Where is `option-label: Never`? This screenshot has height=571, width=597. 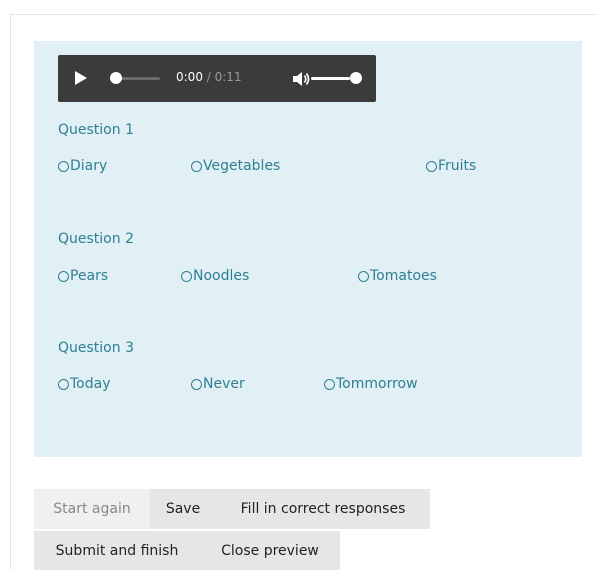
option-label: Never is located at coordinates (224, 384).